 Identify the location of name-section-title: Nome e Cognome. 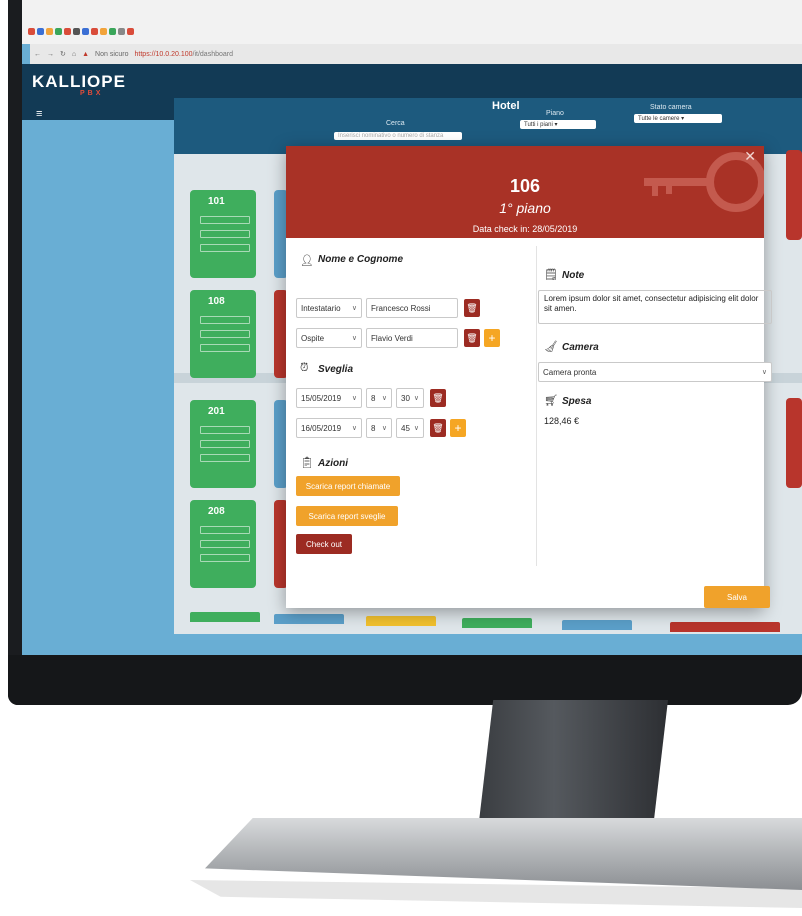
(361, 259).